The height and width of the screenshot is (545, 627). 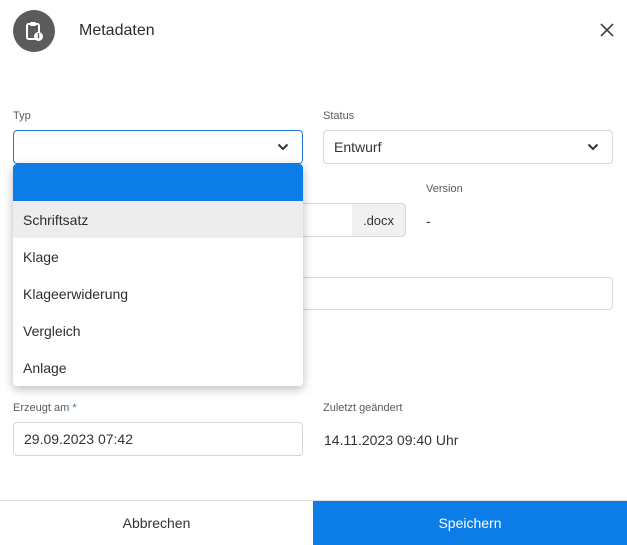 I want to click on typ-label: Typ, so click(x=22, y=116).